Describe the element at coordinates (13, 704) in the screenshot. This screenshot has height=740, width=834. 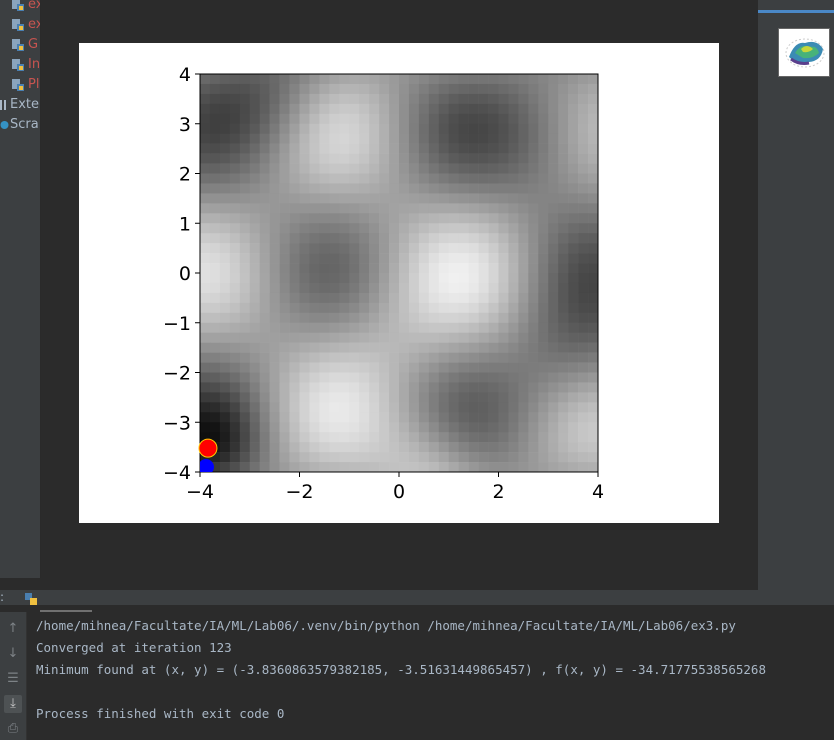
I see `scroll-to-end-icon: ⤓` at that location.